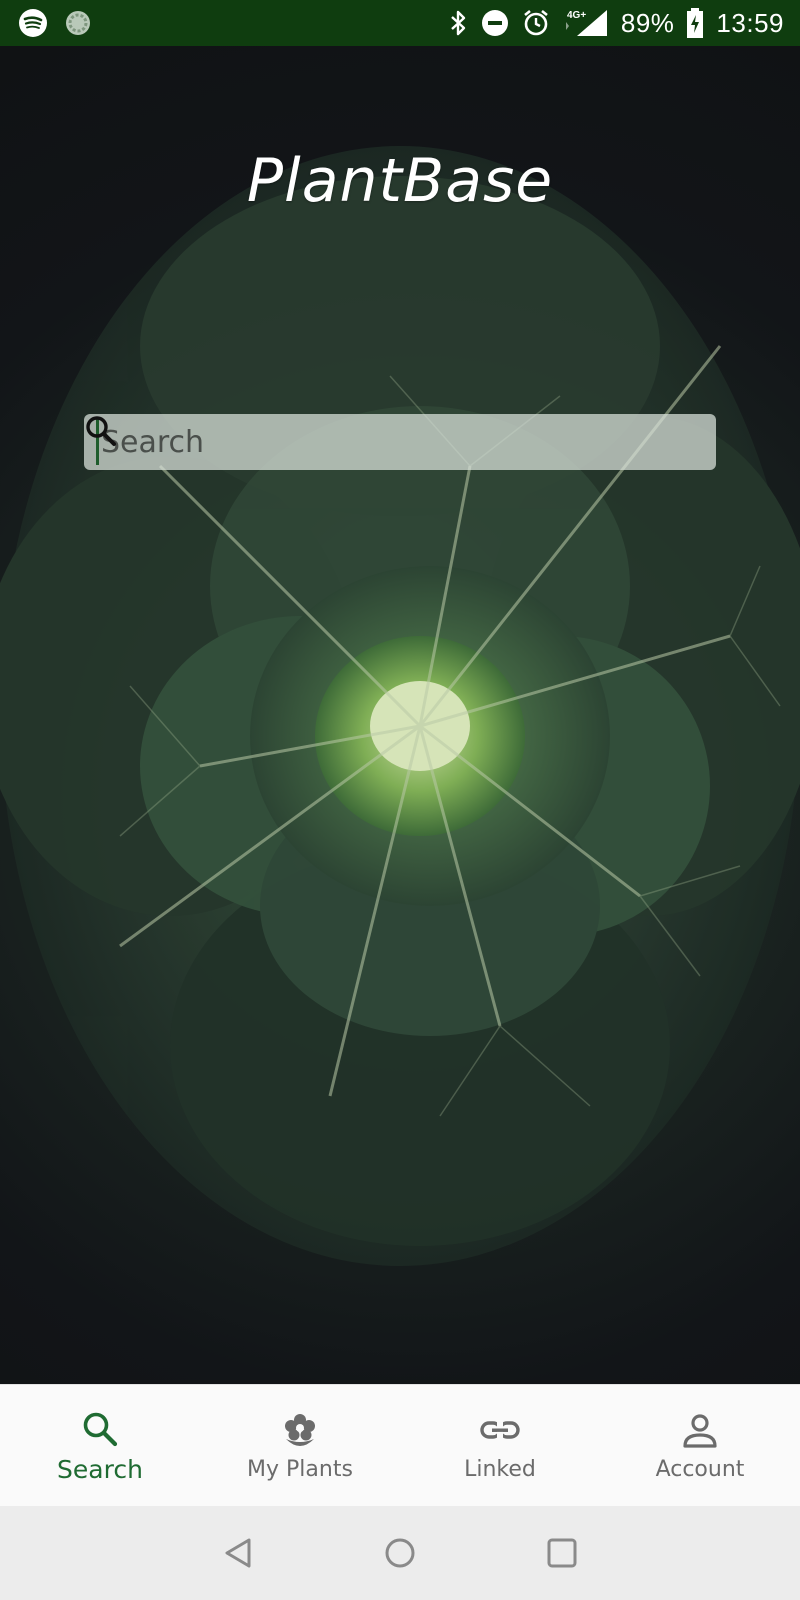 Image resolution: width=800 pixels, height=1600 pixels. I want to click on svg-text: 4G+, so click(576, 15).